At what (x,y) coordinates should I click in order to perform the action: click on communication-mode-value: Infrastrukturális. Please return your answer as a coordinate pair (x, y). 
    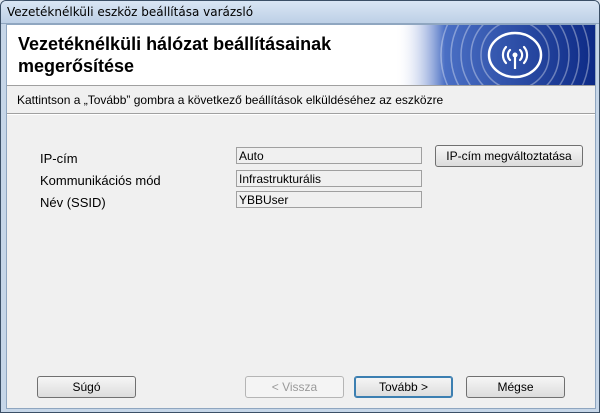
    Looking at the image, I should click on (329, 178).